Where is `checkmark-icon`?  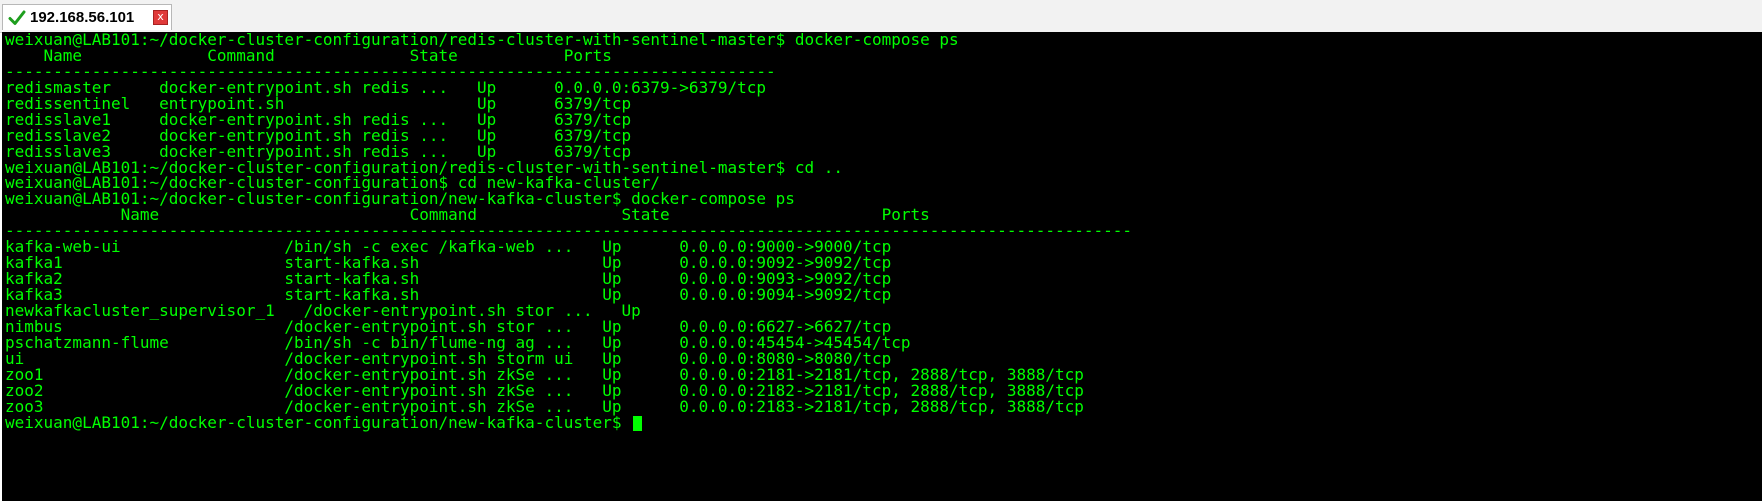
checkmark-icon is located at coordinates (17, 17).